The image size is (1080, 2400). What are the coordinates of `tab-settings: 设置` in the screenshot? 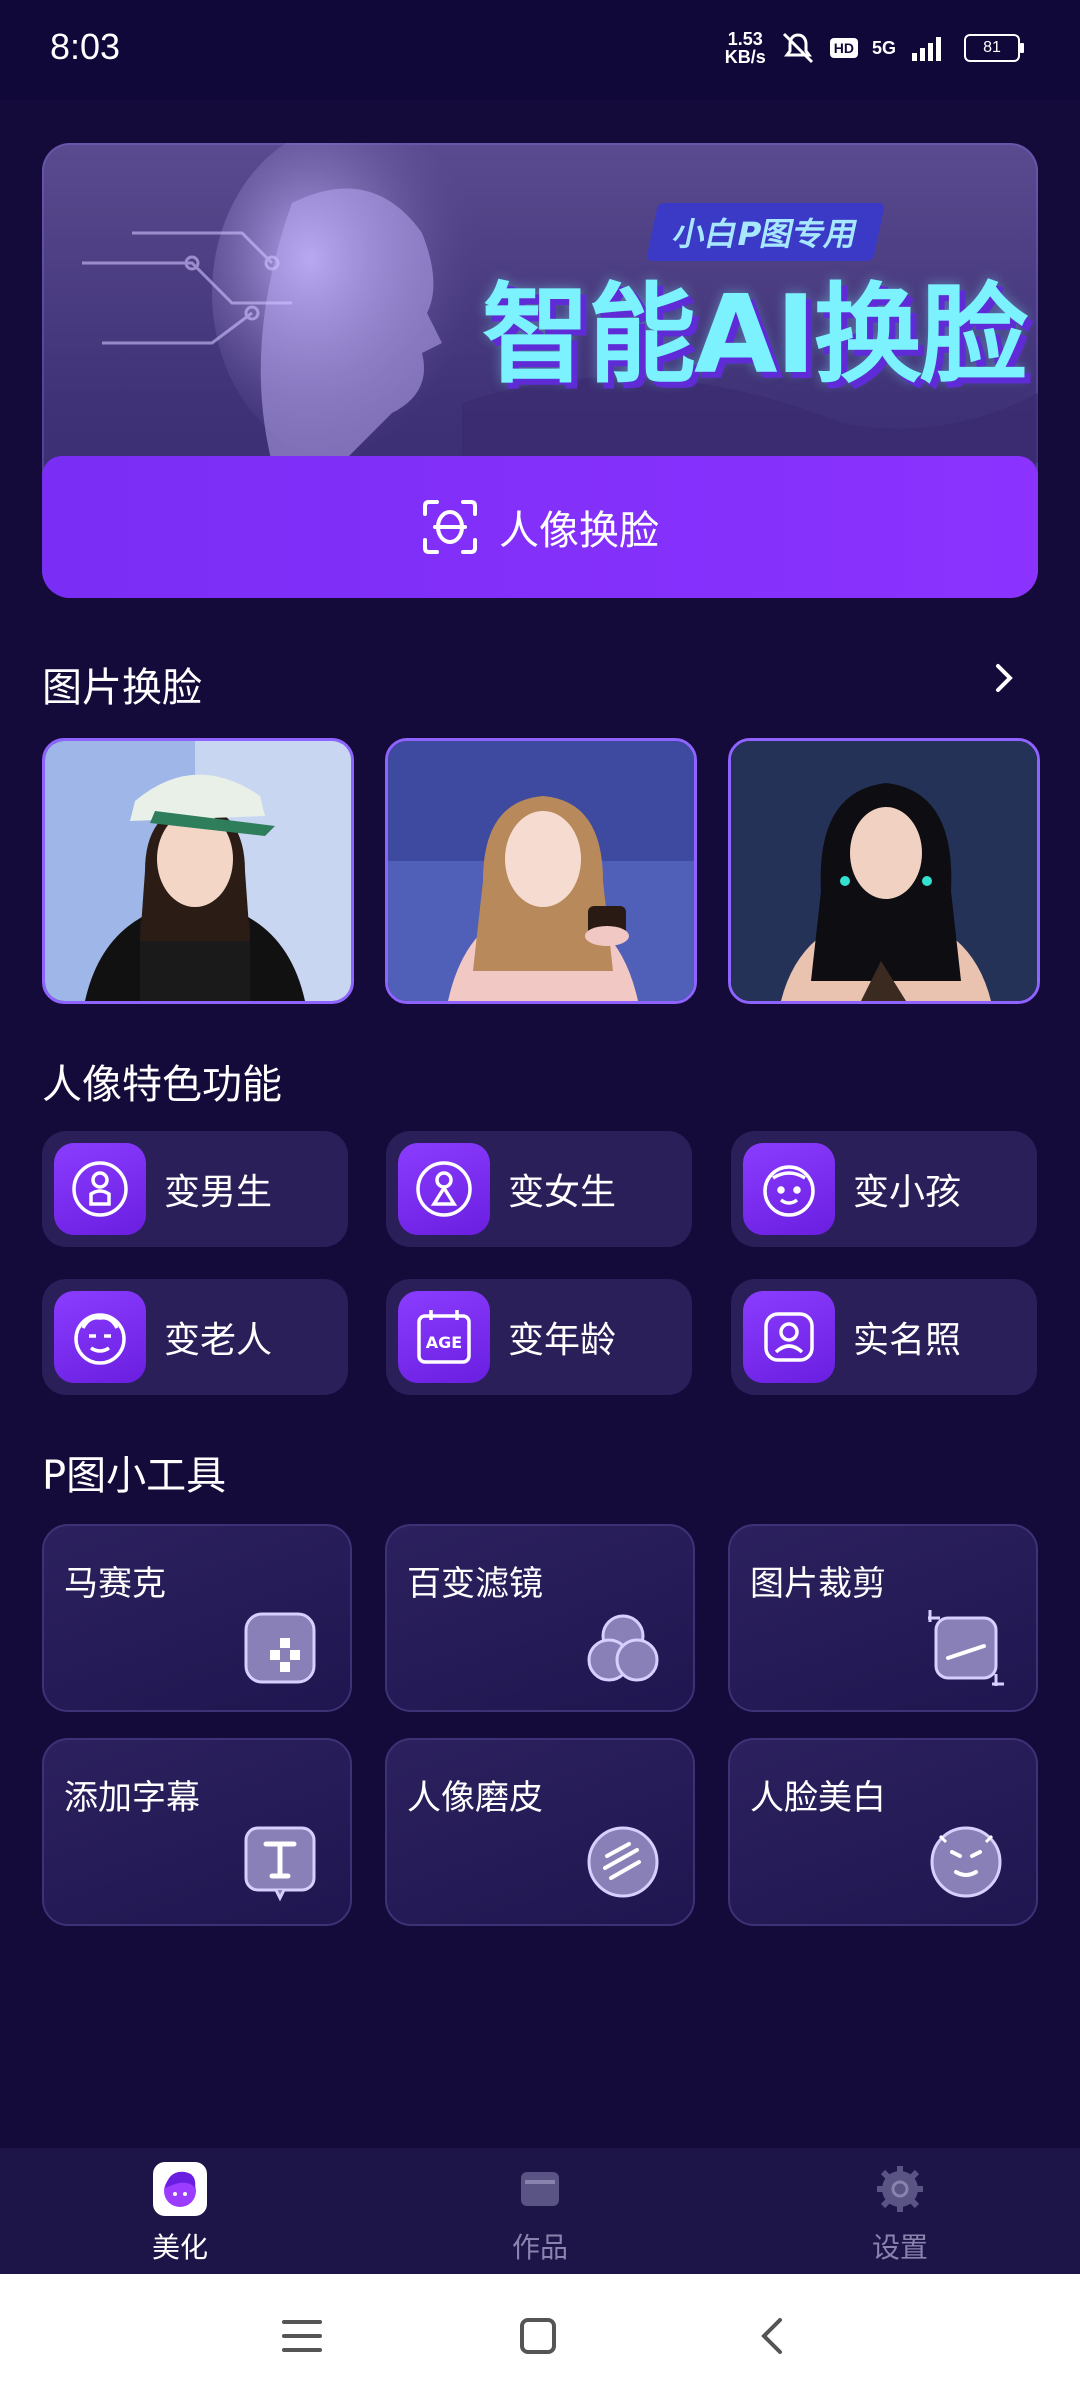 It's located at (900, 2214).